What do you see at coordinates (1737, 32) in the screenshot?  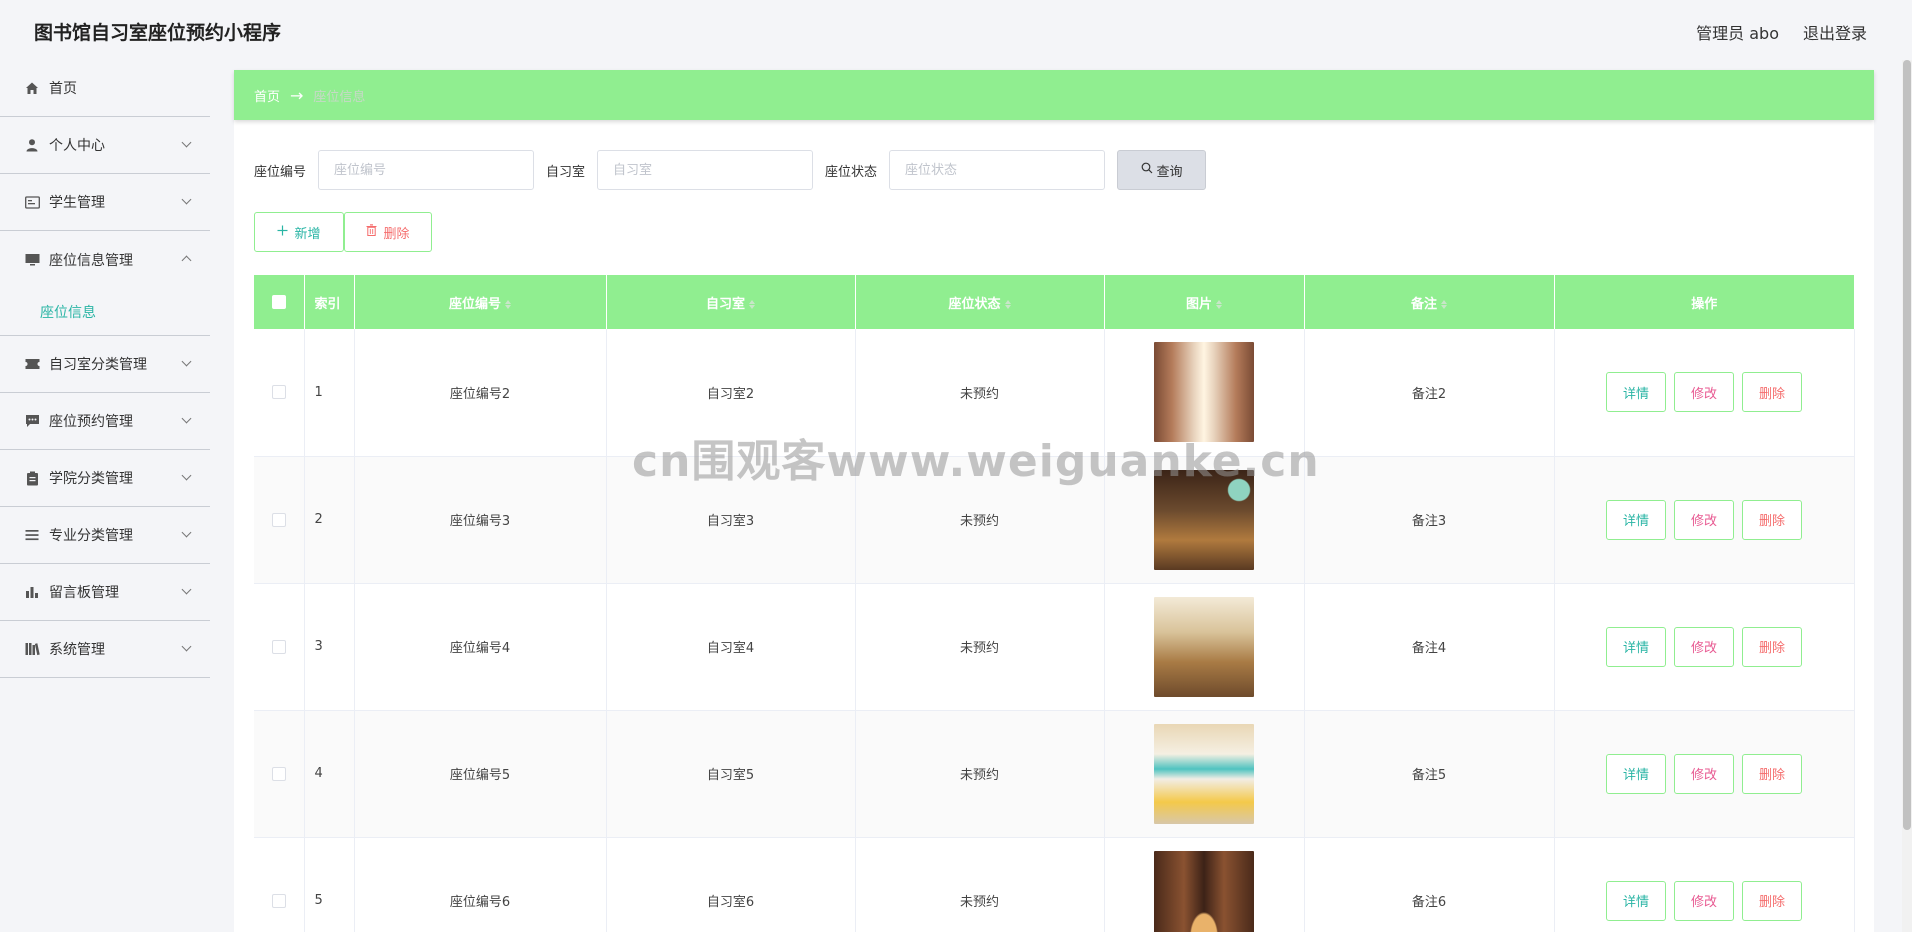 I see `admin-username: 管理员 abo` at bounding box center [1737, 32].